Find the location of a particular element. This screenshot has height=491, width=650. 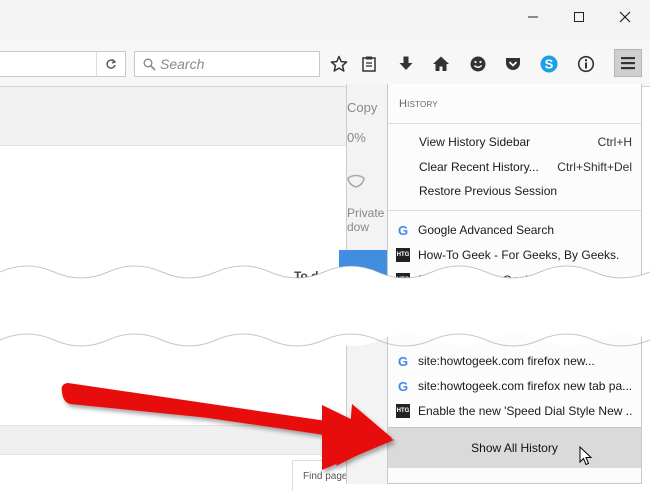

view-history-sidebar-item: View History Sidebar is located at coordinates (474, 142).